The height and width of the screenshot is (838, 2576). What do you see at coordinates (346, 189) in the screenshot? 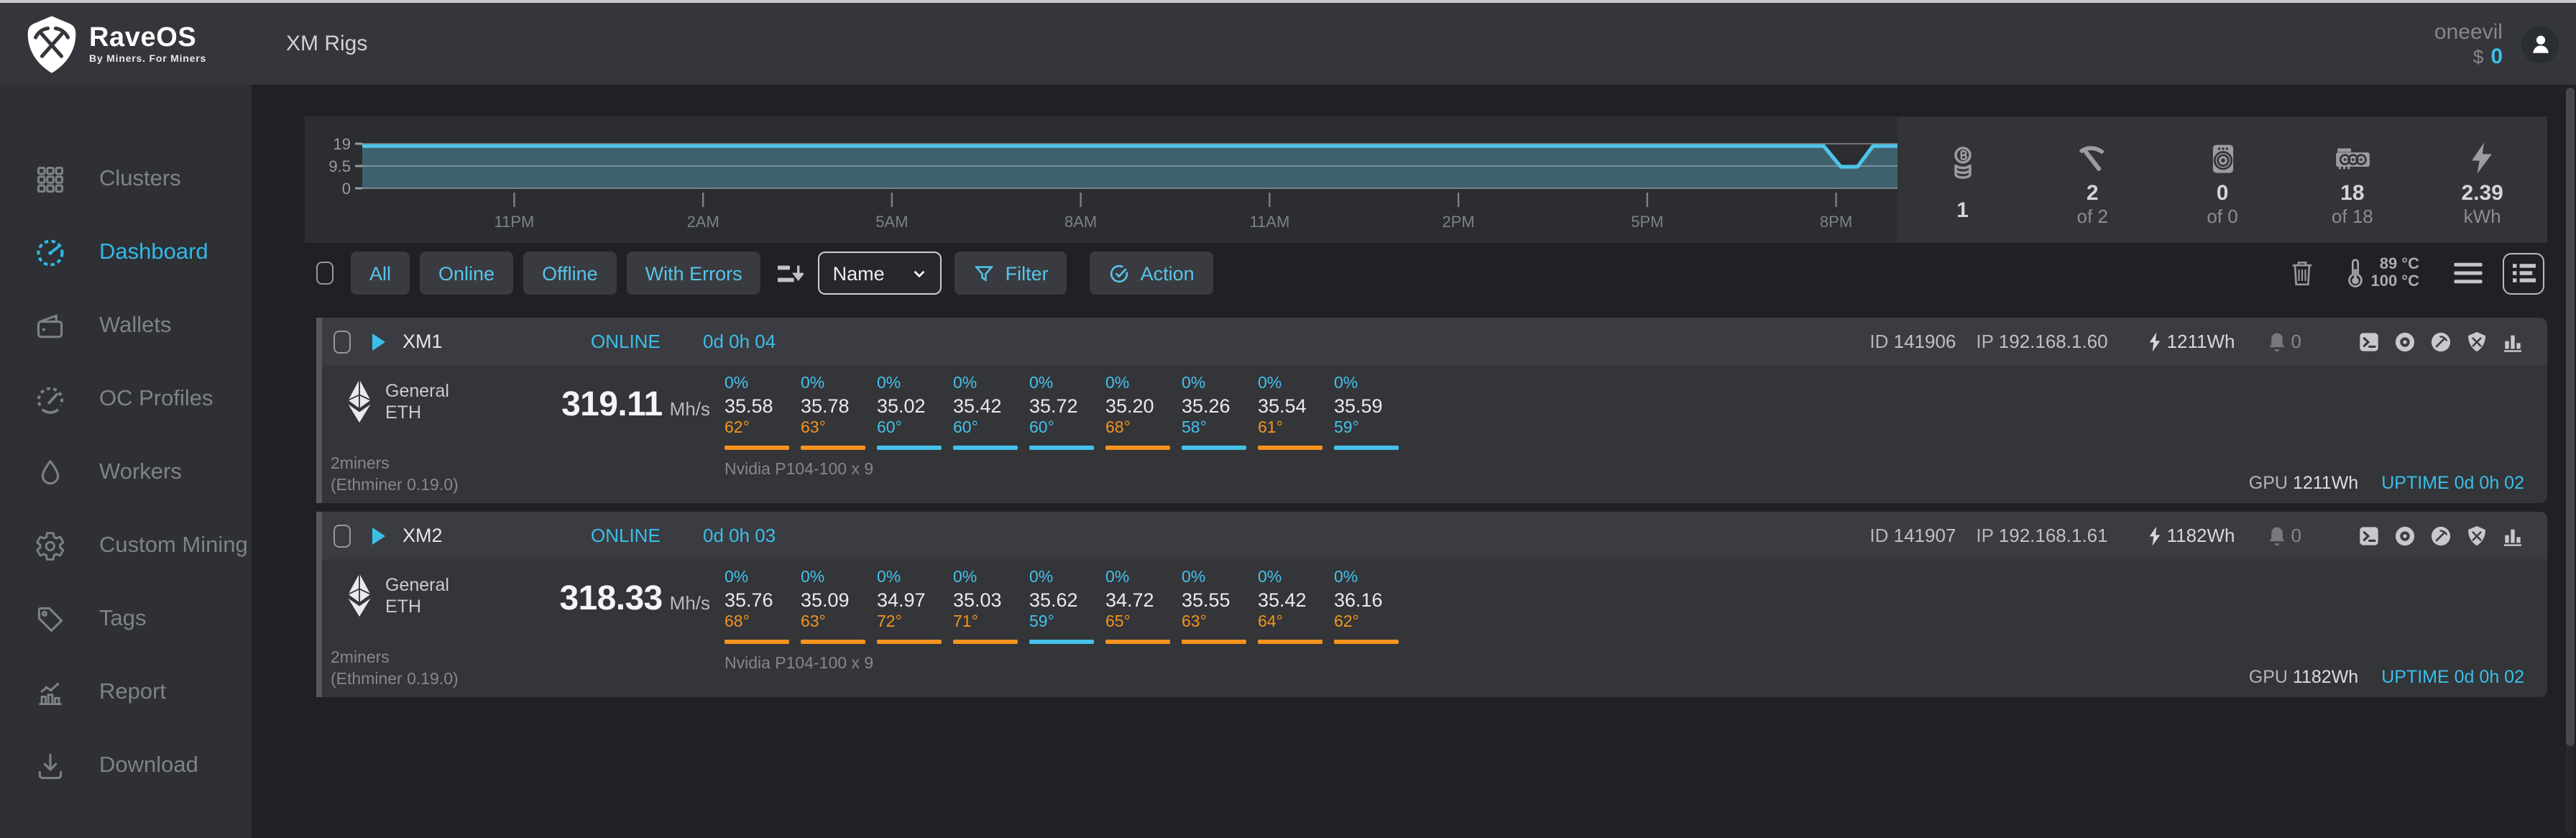
I see `svg-text: 0` at bounding box center [346, 189].